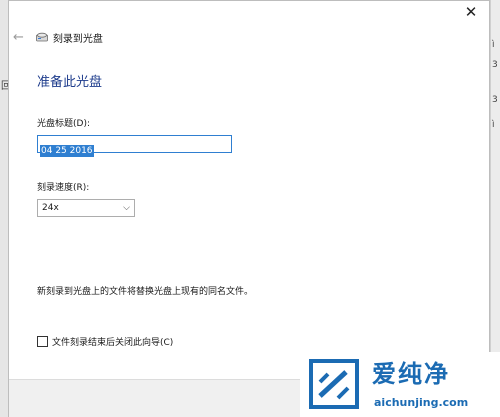 This screenshot has height=417, width=500. What do you see at coordinates (126, 208) in the screenshot?
I see `chevron-down-icon: ⌵` at bounding box center [126, 208].